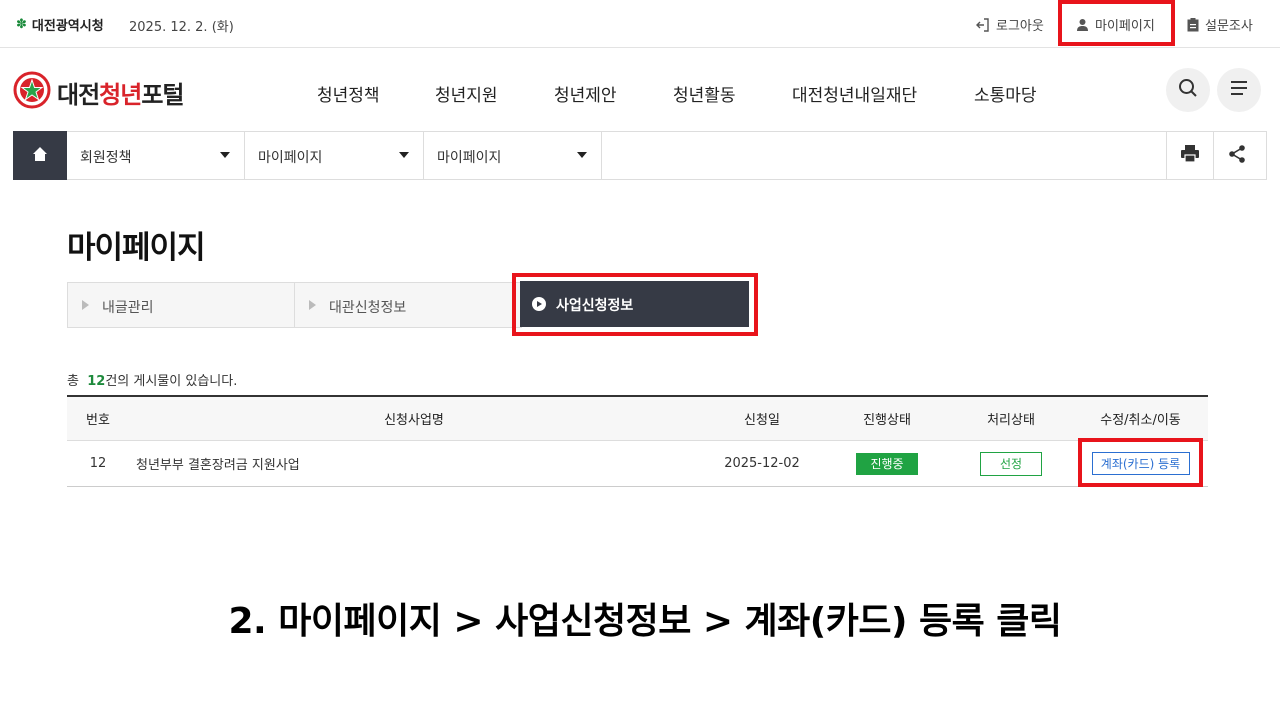 The image size is (1280, 720). What do you see at coordinates (181, 27) in the screenshot?
I see `current-date: 2025. 12. 2. (화)` at bounding box center [181, 27].